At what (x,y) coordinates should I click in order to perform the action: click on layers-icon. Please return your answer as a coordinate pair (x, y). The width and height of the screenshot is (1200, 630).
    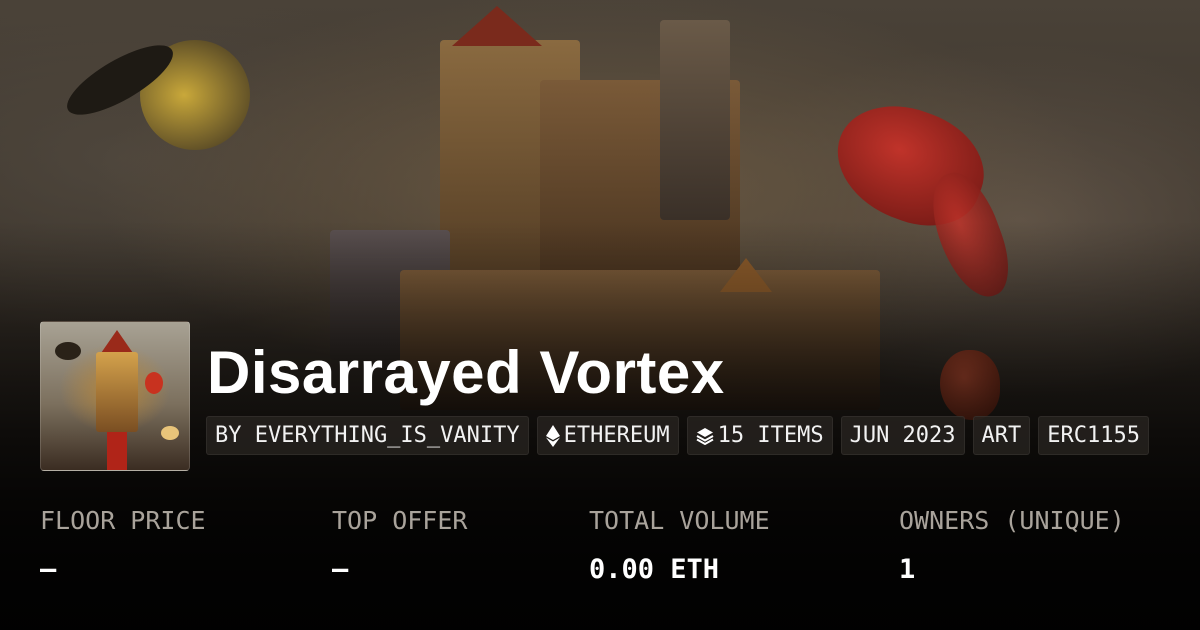
    Looking at the image, I should click on (705, 436).